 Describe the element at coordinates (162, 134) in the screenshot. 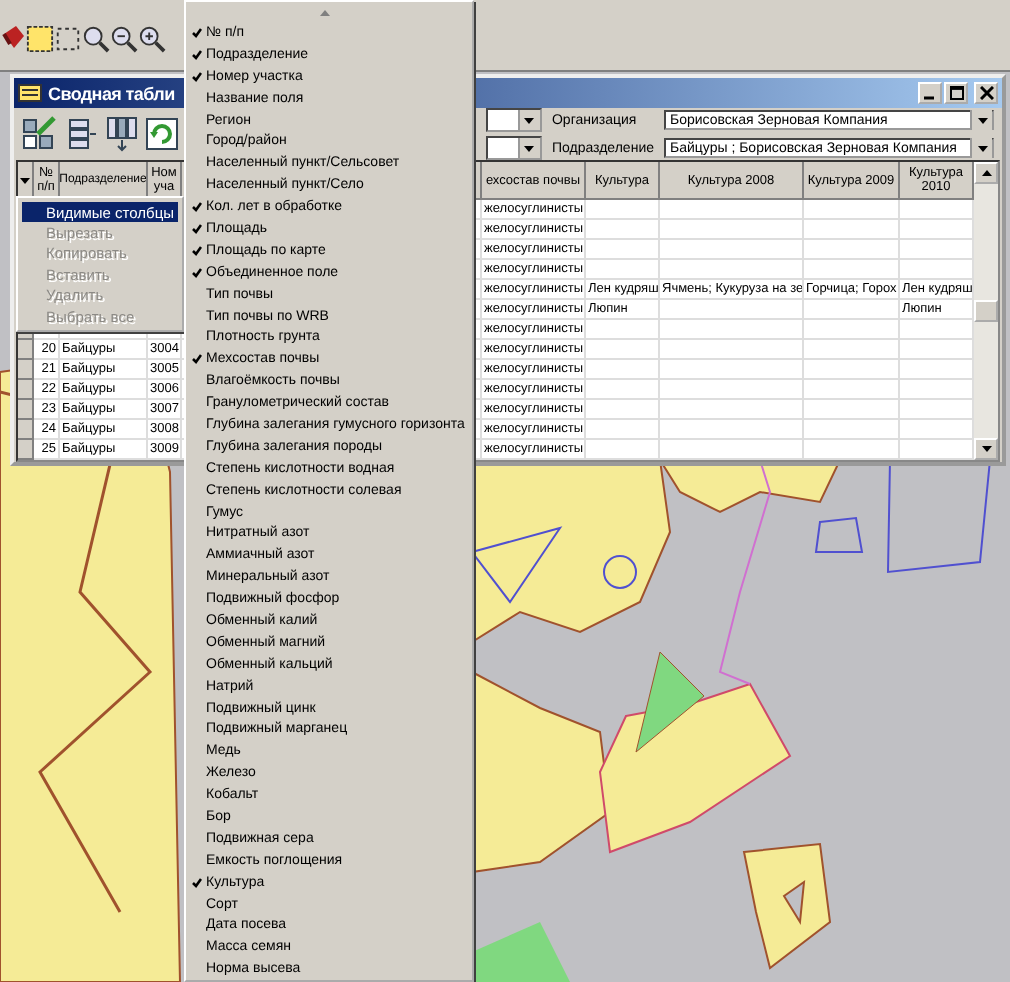

I see `refresh-icon` at that location.